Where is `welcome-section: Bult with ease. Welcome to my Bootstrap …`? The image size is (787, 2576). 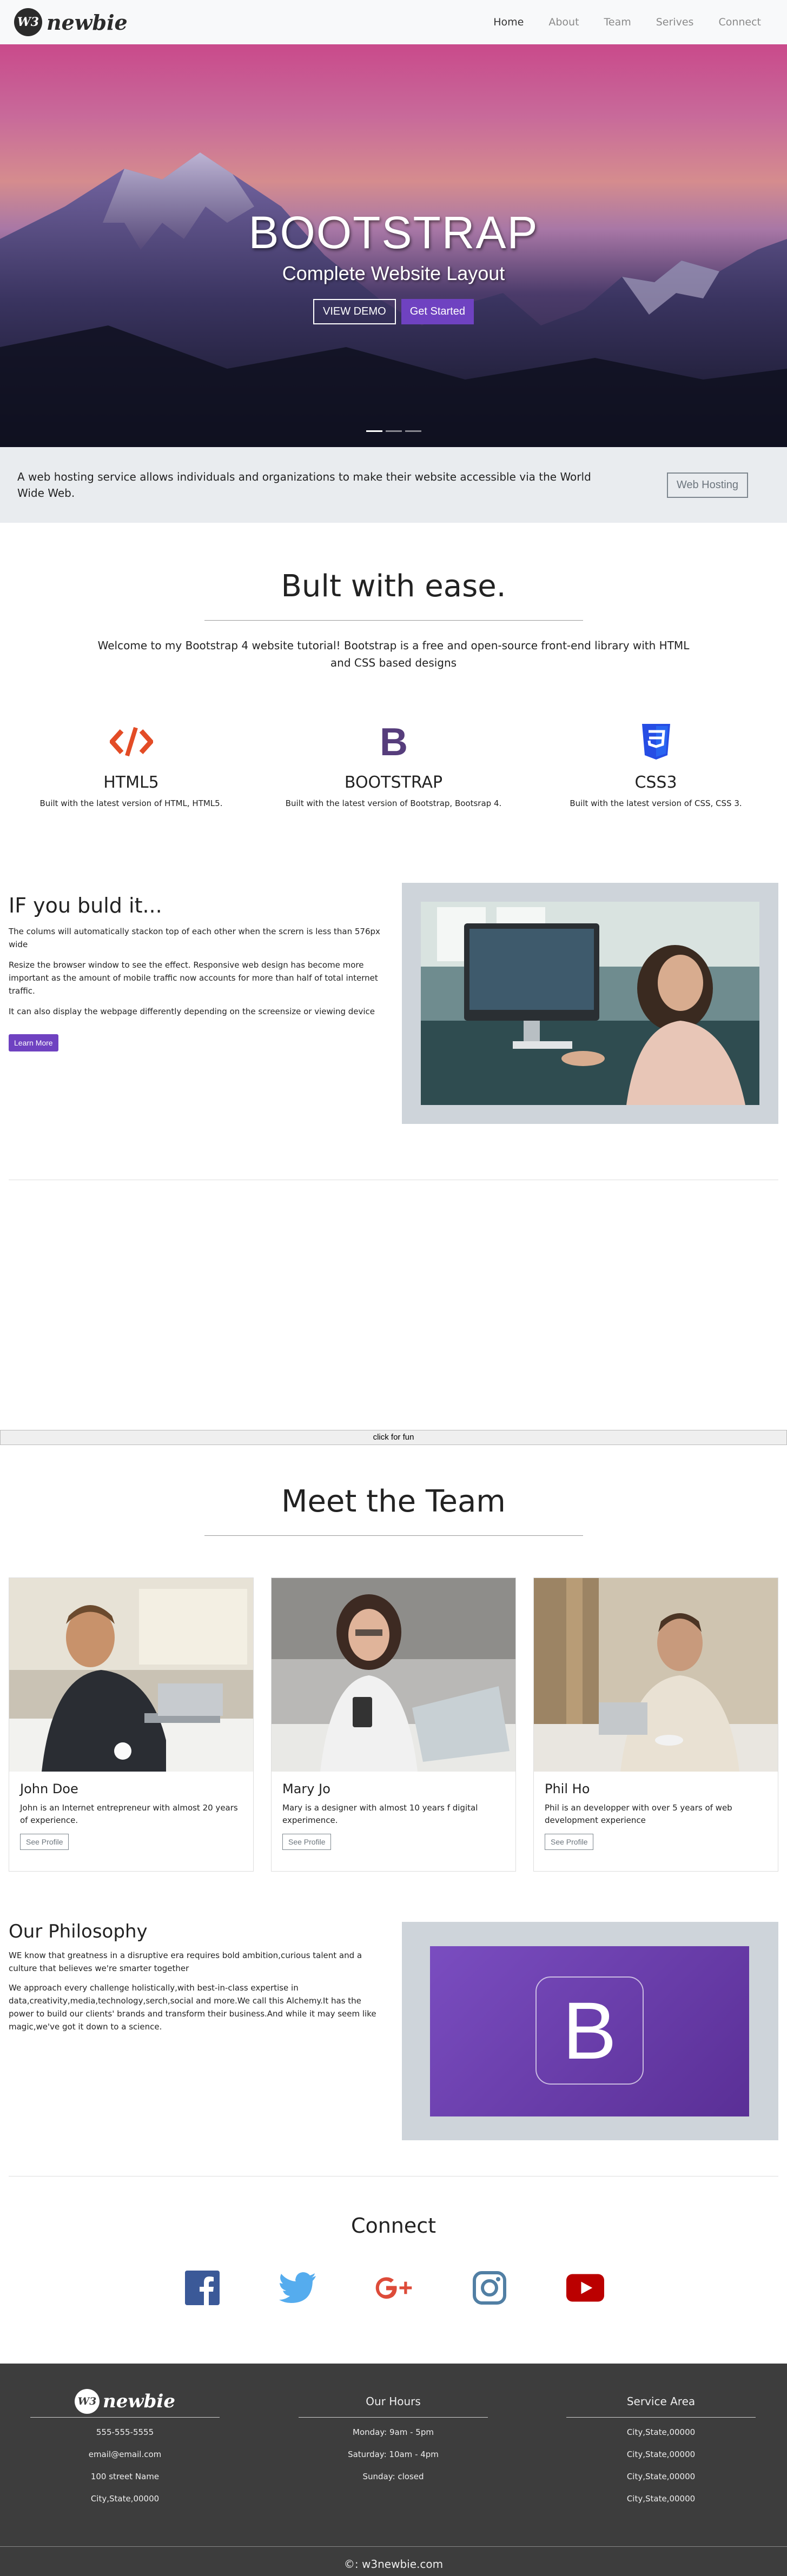
welcome-section: Bult with ease. Welcome to my Bootstrap … is located at coordinates (393, 665).